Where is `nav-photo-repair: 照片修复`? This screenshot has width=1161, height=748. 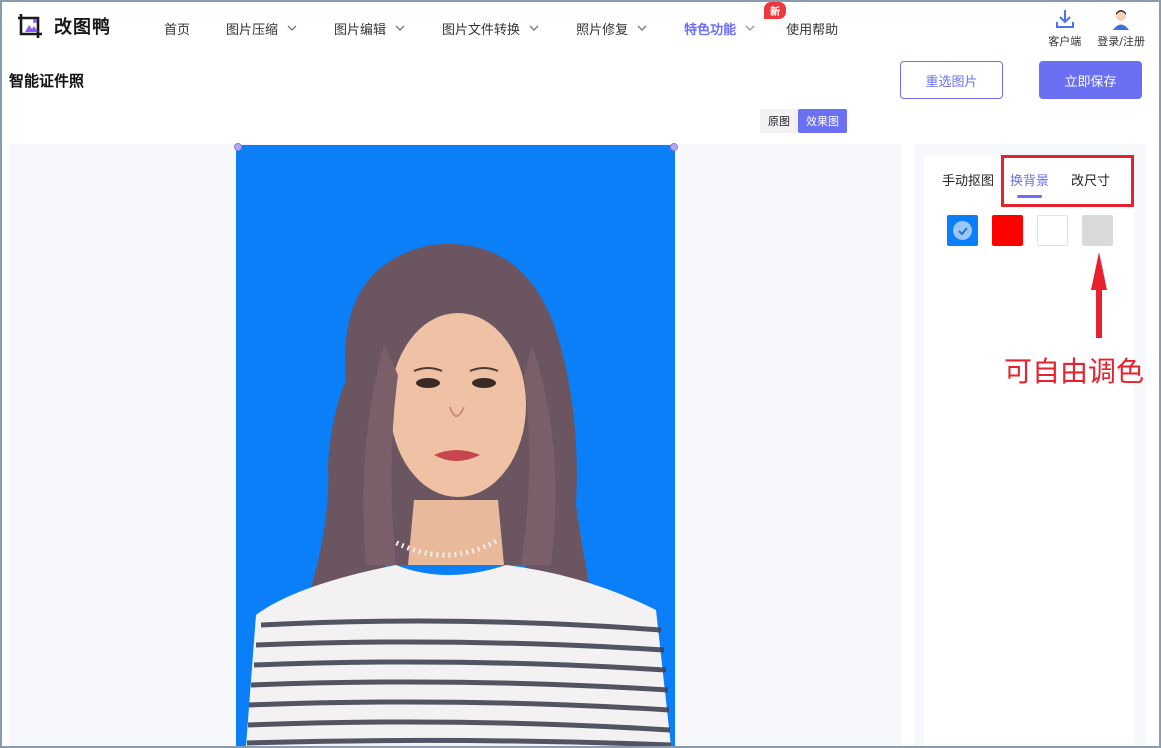
nav-photo-repair: 照片修复 is located at coordinates (612, 28).